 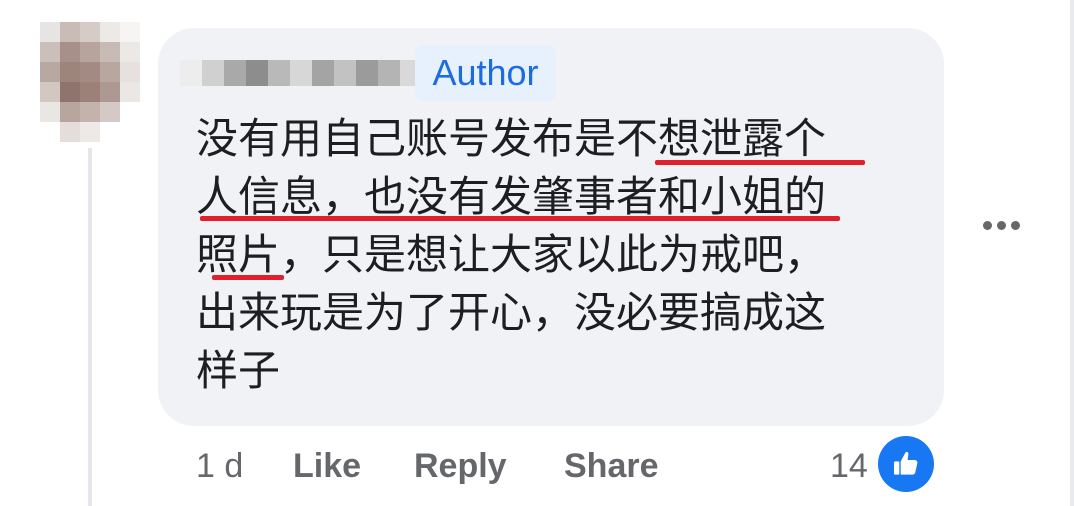 I want to click on author-badge: Author, so click(x=485, y=73).